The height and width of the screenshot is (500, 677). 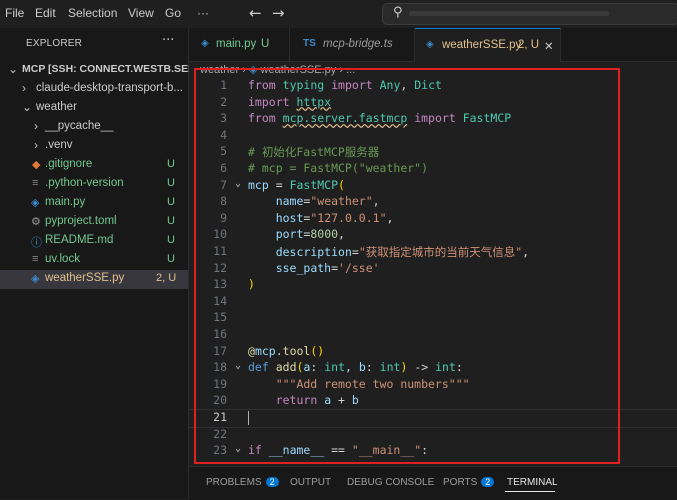 I want to click on menu-file: File, so click(x=14, y=13).